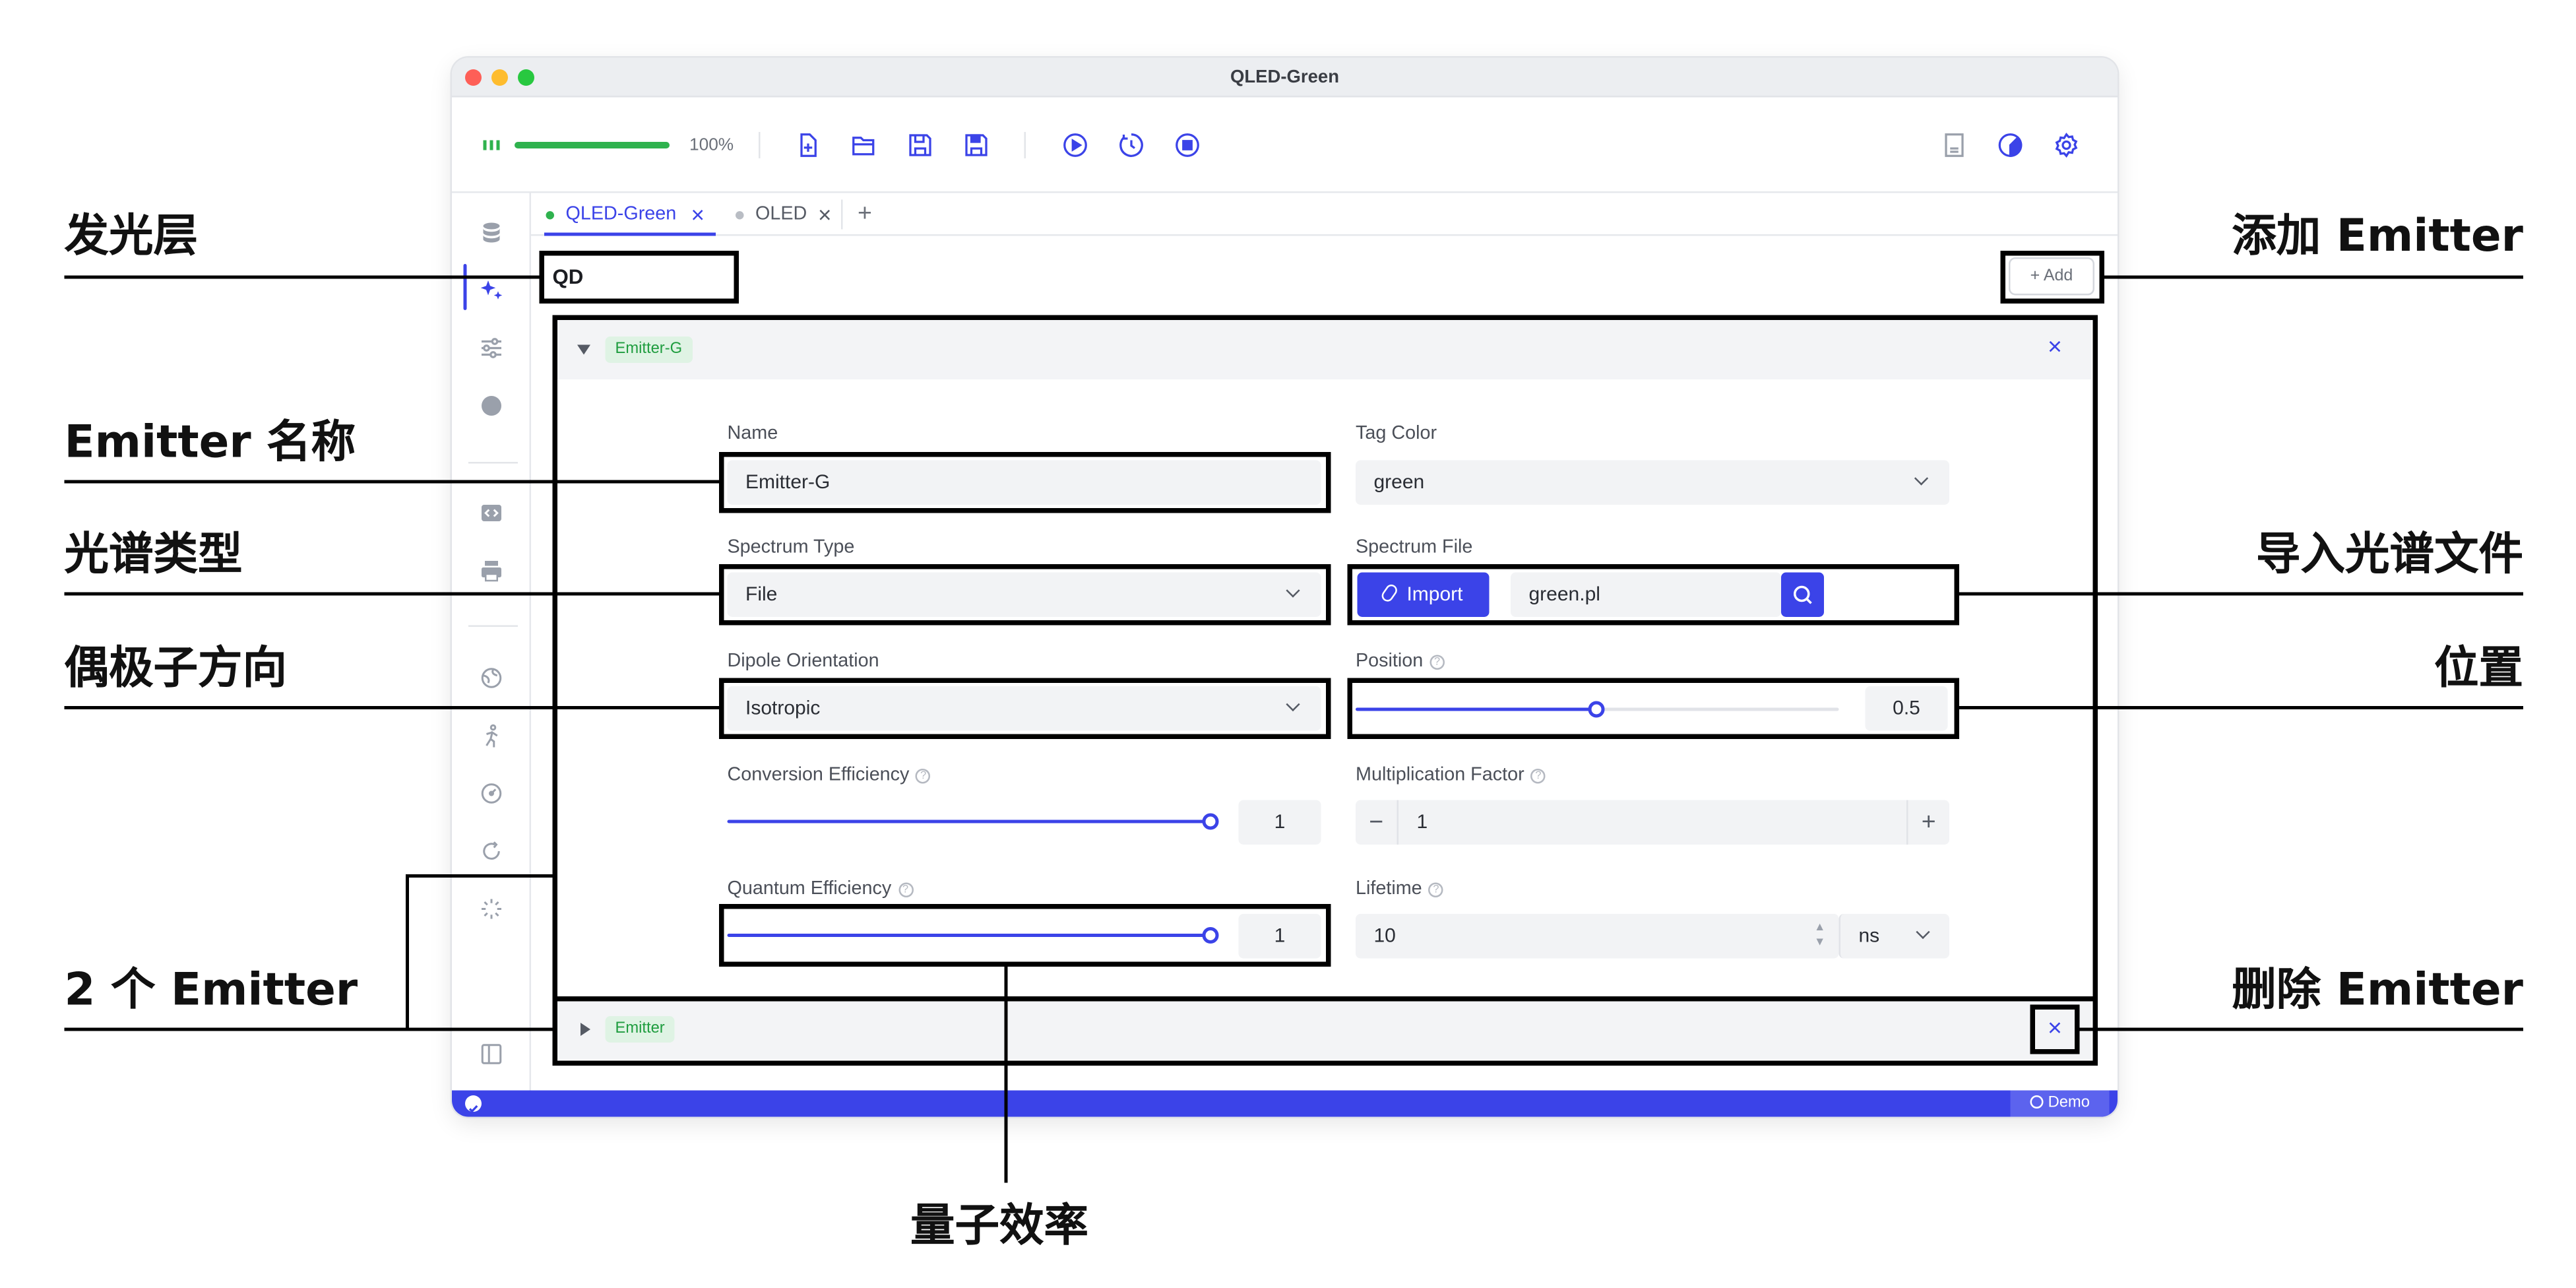  What do you see at coordinates (808, 145) in the screenshot?
I see `new-file-icon` at bounding box center [808, 145].